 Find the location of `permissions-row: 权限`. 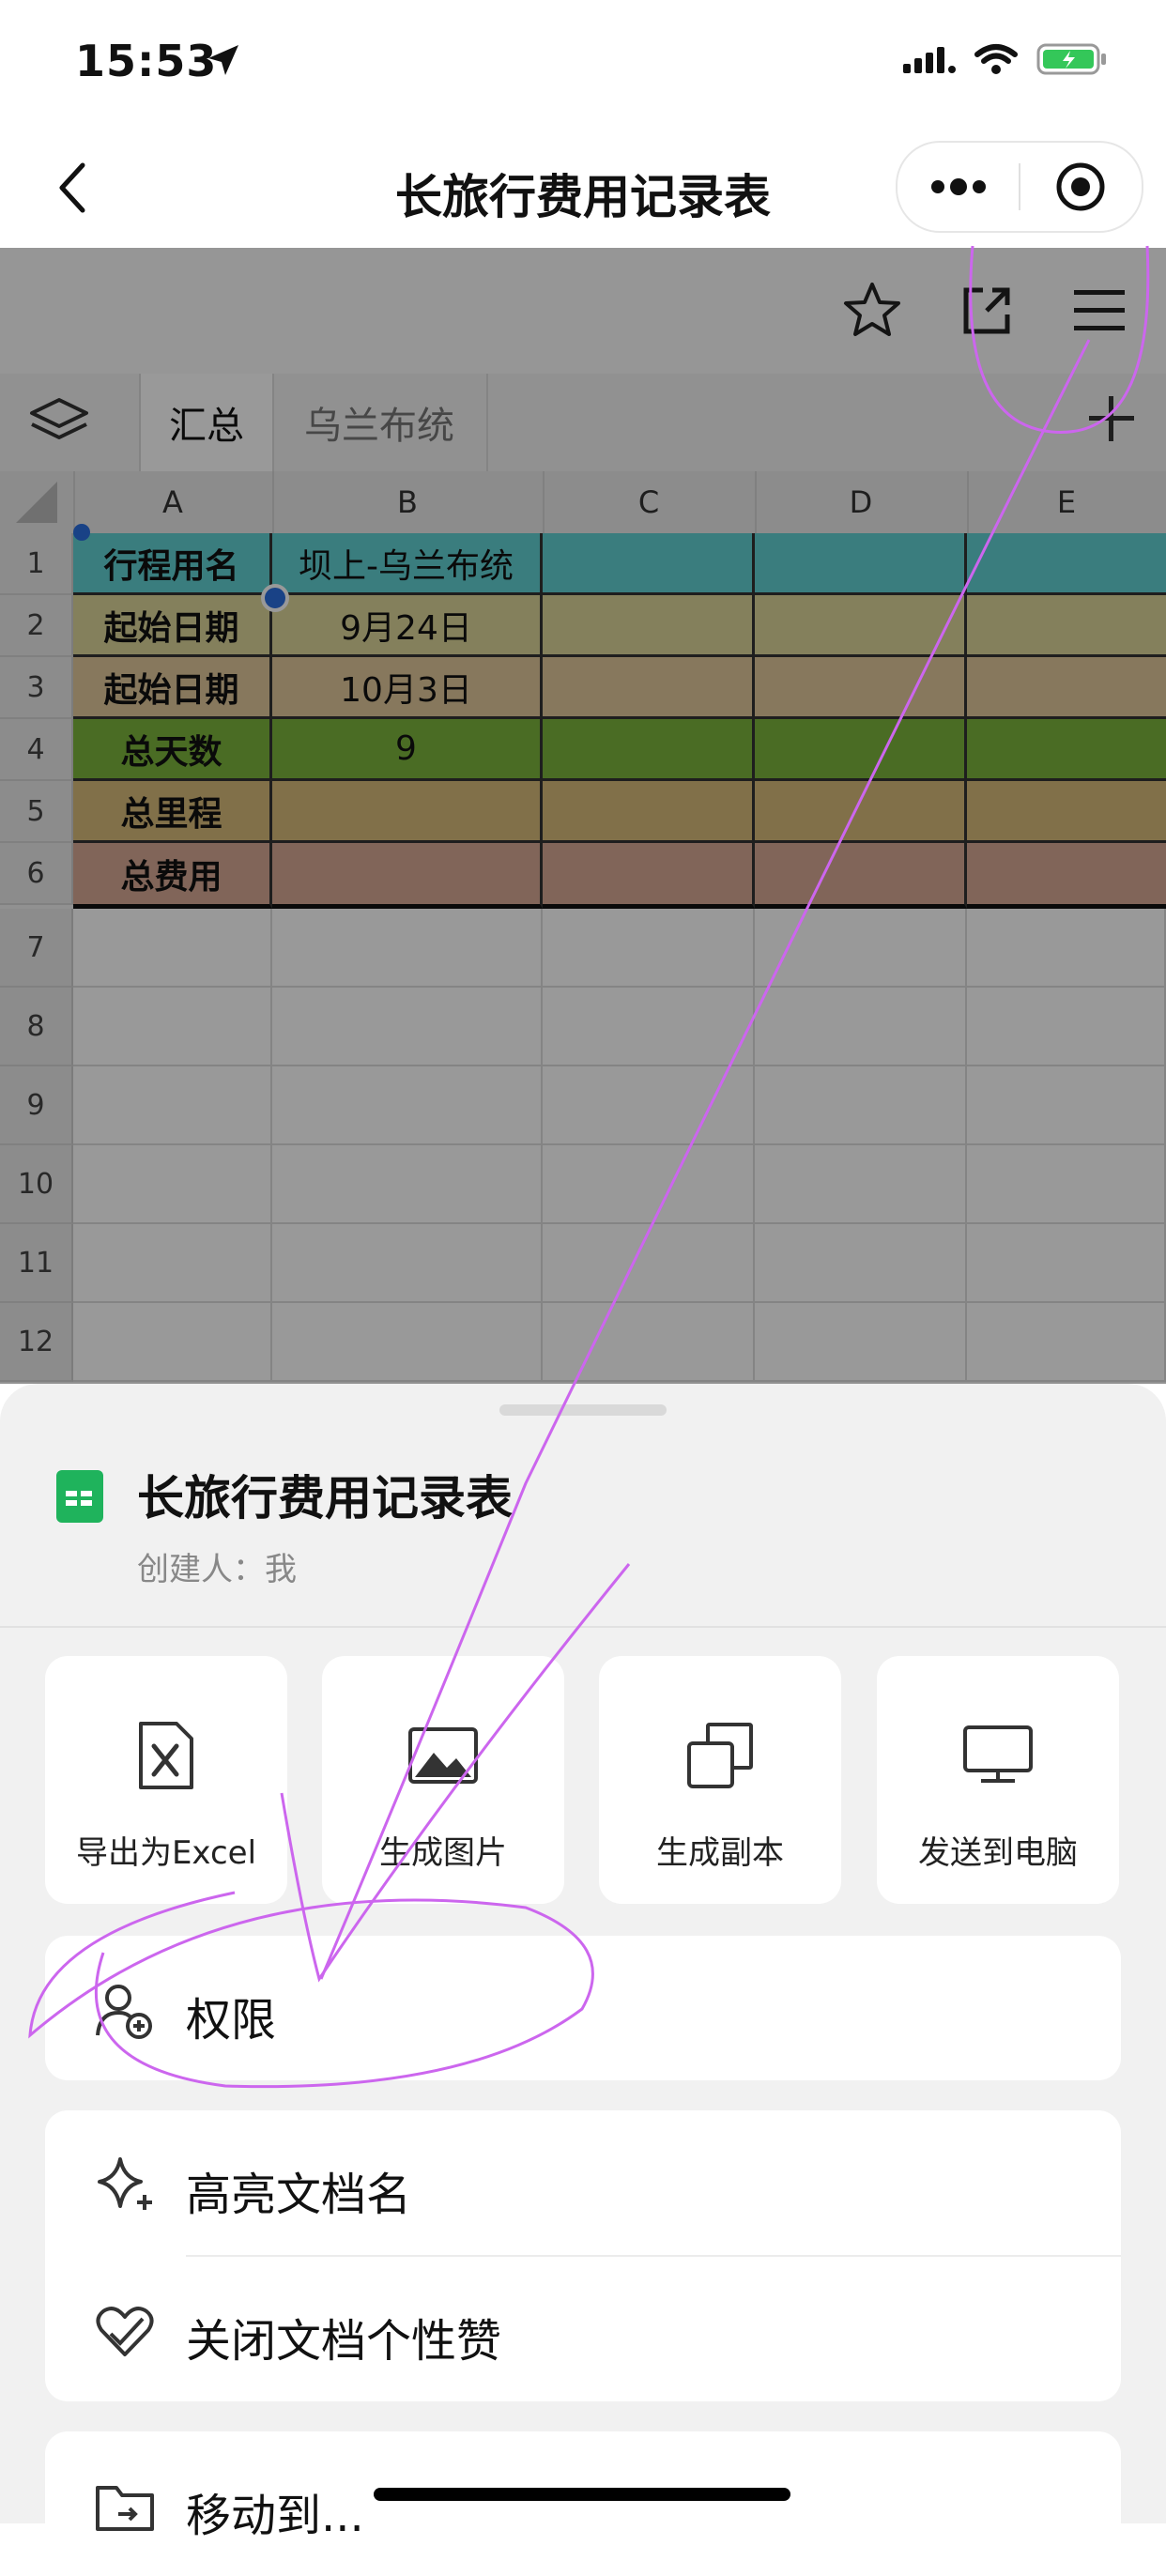

permissions-row: 权限 is located at coordinates (583, 2008).